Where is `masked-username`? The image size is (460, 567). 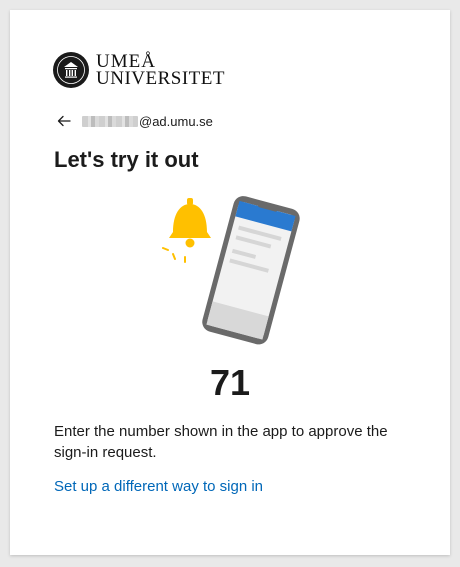 masked-username is located at coordinates (110, 121).